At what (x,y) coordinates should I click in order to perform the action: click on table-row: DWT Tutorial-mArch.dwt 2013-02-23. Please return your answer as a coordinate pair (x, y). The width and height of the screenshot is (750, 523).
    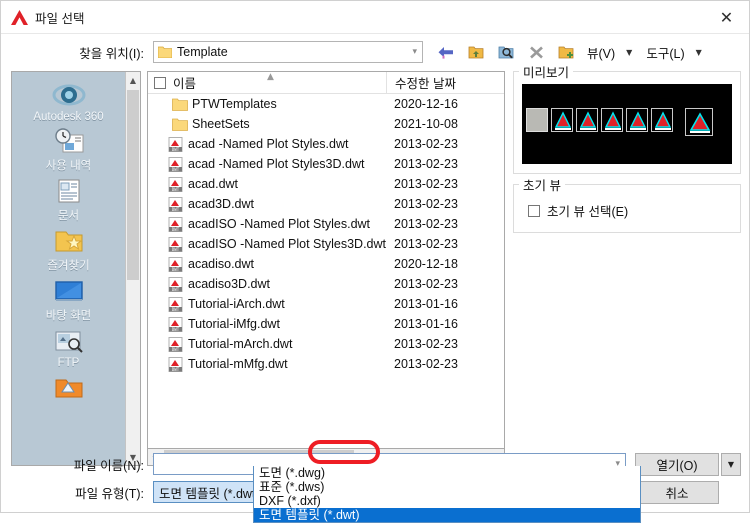
    Looking at the image, I should click on (326, 344).